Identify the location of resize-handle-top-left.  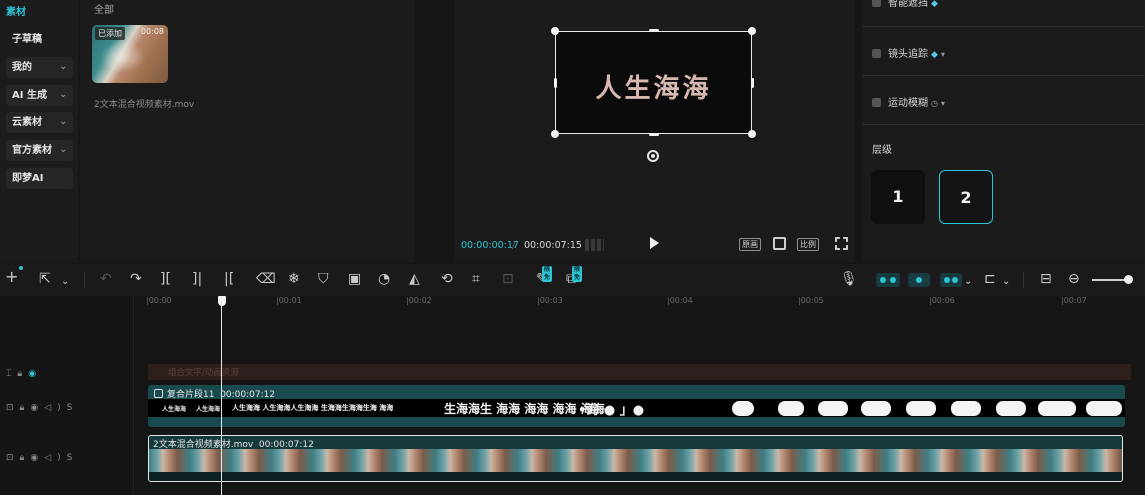
(555, 31).